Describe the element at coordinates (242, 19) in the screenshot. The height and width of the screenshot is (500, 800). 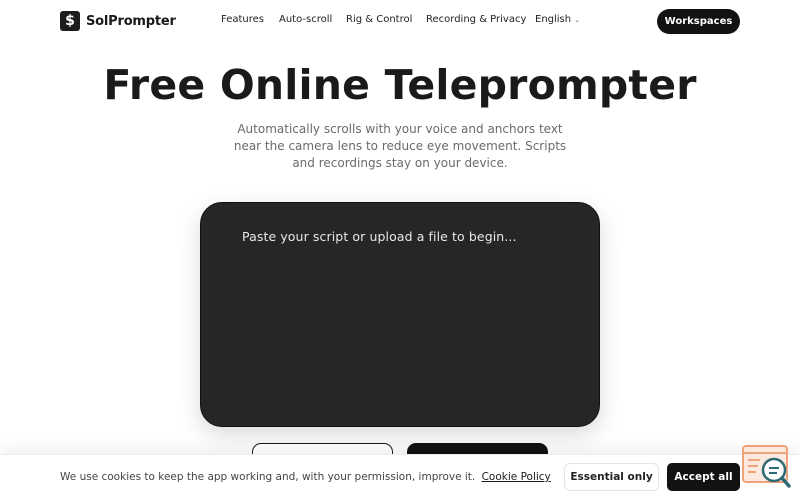
I see `nav-item-features: Features` at that location.